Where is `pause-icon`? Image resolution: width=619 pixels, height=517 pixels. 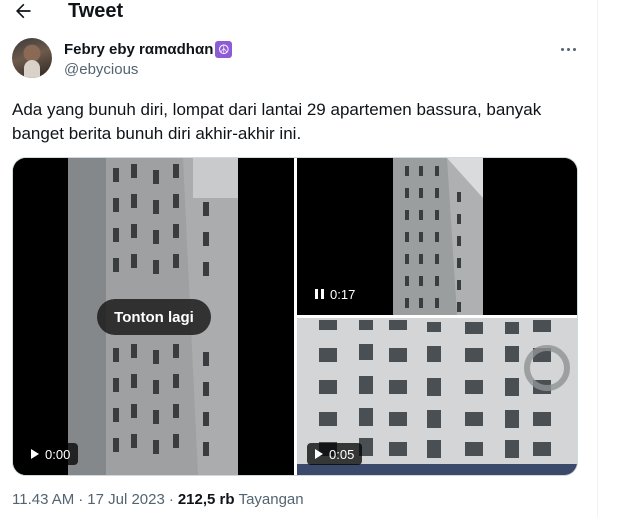 pause-icon is located at coordinates (319, 294).